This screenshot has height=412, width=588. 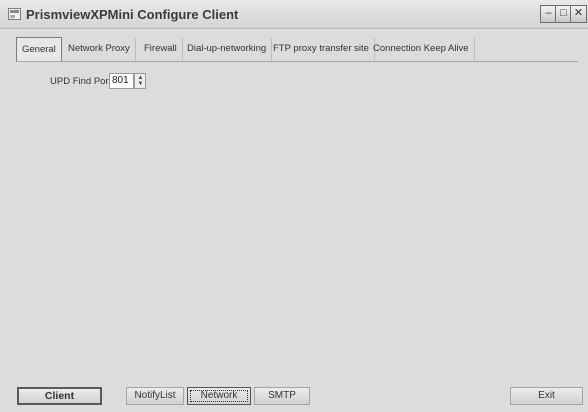 What do you see at coordinates (39, 49) in the screenshot?
I see `tab-general: General` at bounding box center [39, 49].